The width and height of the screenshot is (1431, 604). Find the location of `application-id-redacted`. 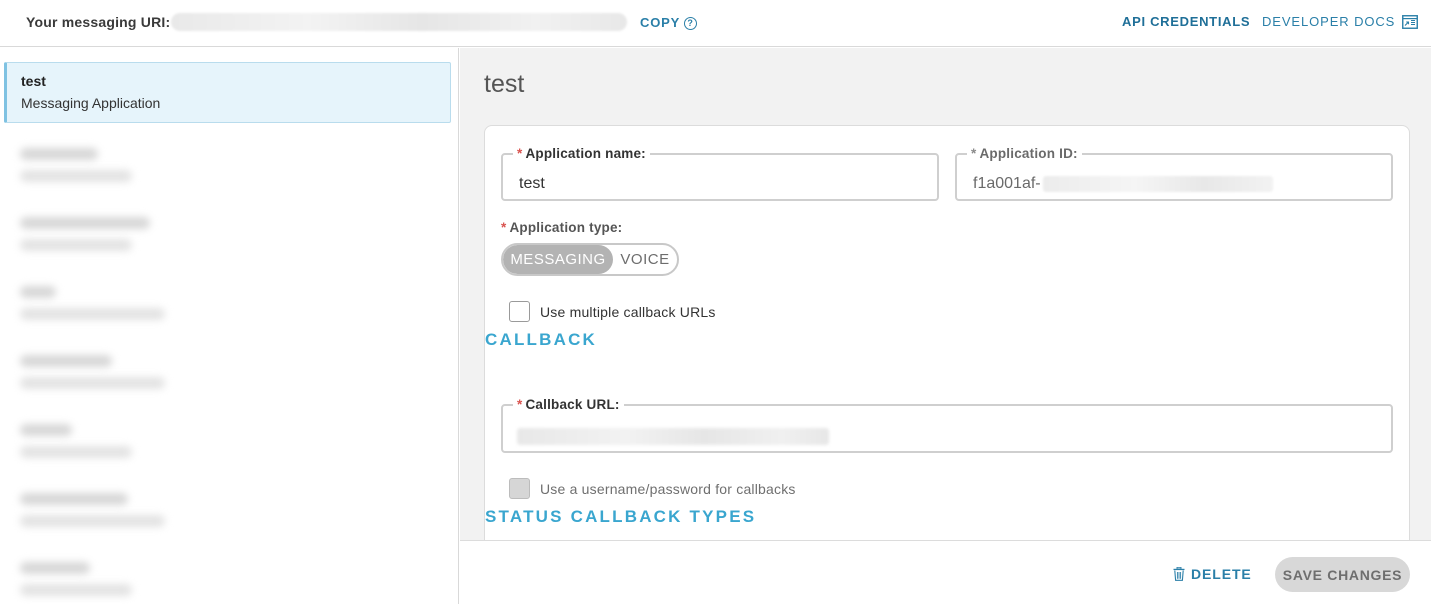

application-id-redacted is located at coordinates (1158, 184).